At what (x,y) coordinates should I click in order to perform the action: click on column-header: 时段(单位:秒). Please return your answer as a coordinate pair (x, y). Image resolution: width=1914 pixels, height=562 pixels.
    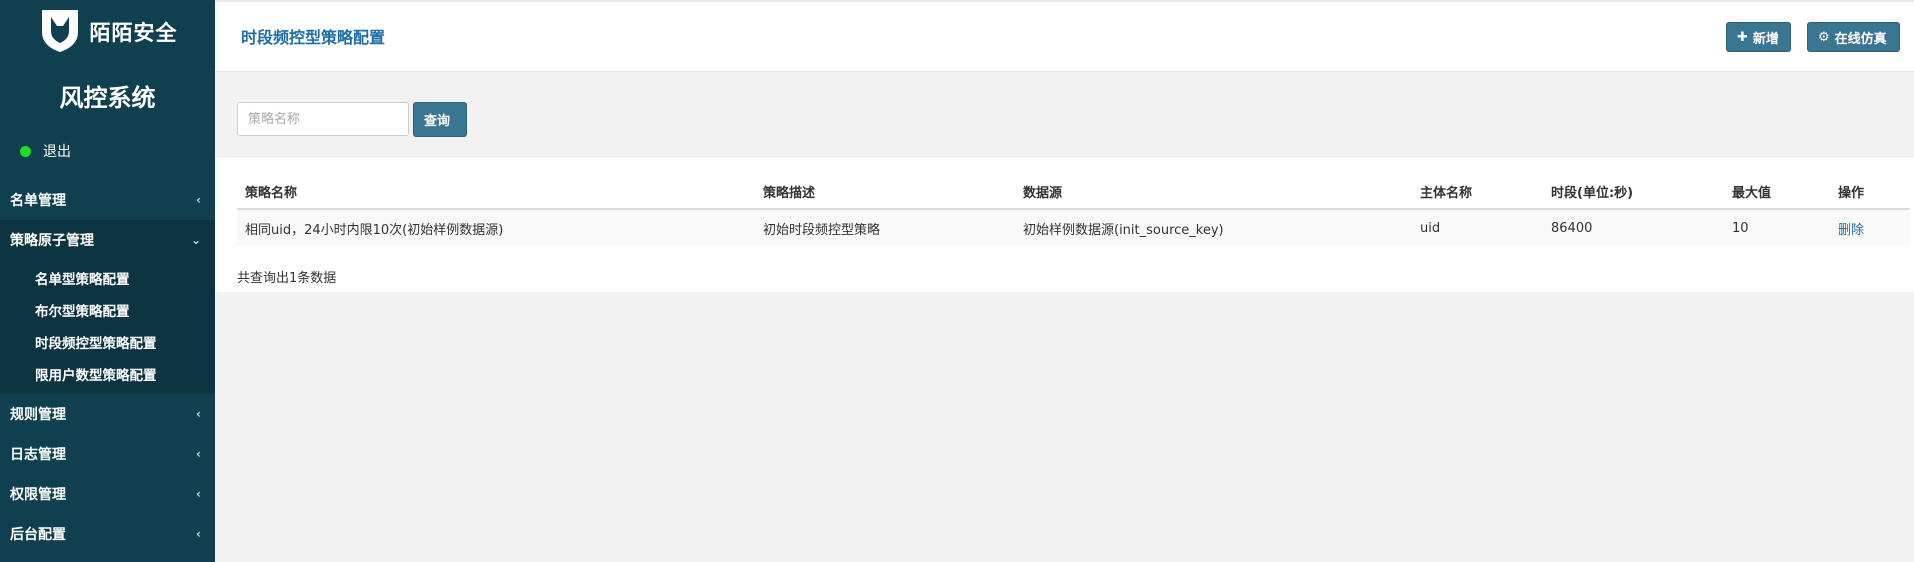
    Looking at the image, I should click on (1633, 192).